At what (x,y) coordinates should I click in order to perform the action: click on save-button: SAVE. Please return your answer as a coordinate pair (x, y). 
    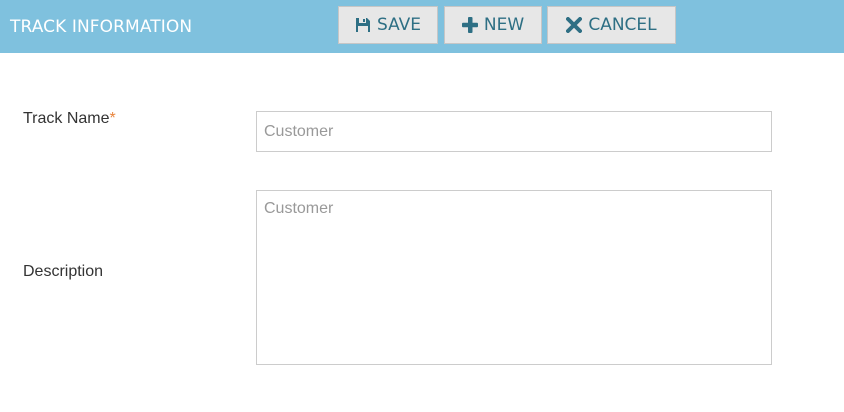
    Looking at the image, I should click on (388, 25).